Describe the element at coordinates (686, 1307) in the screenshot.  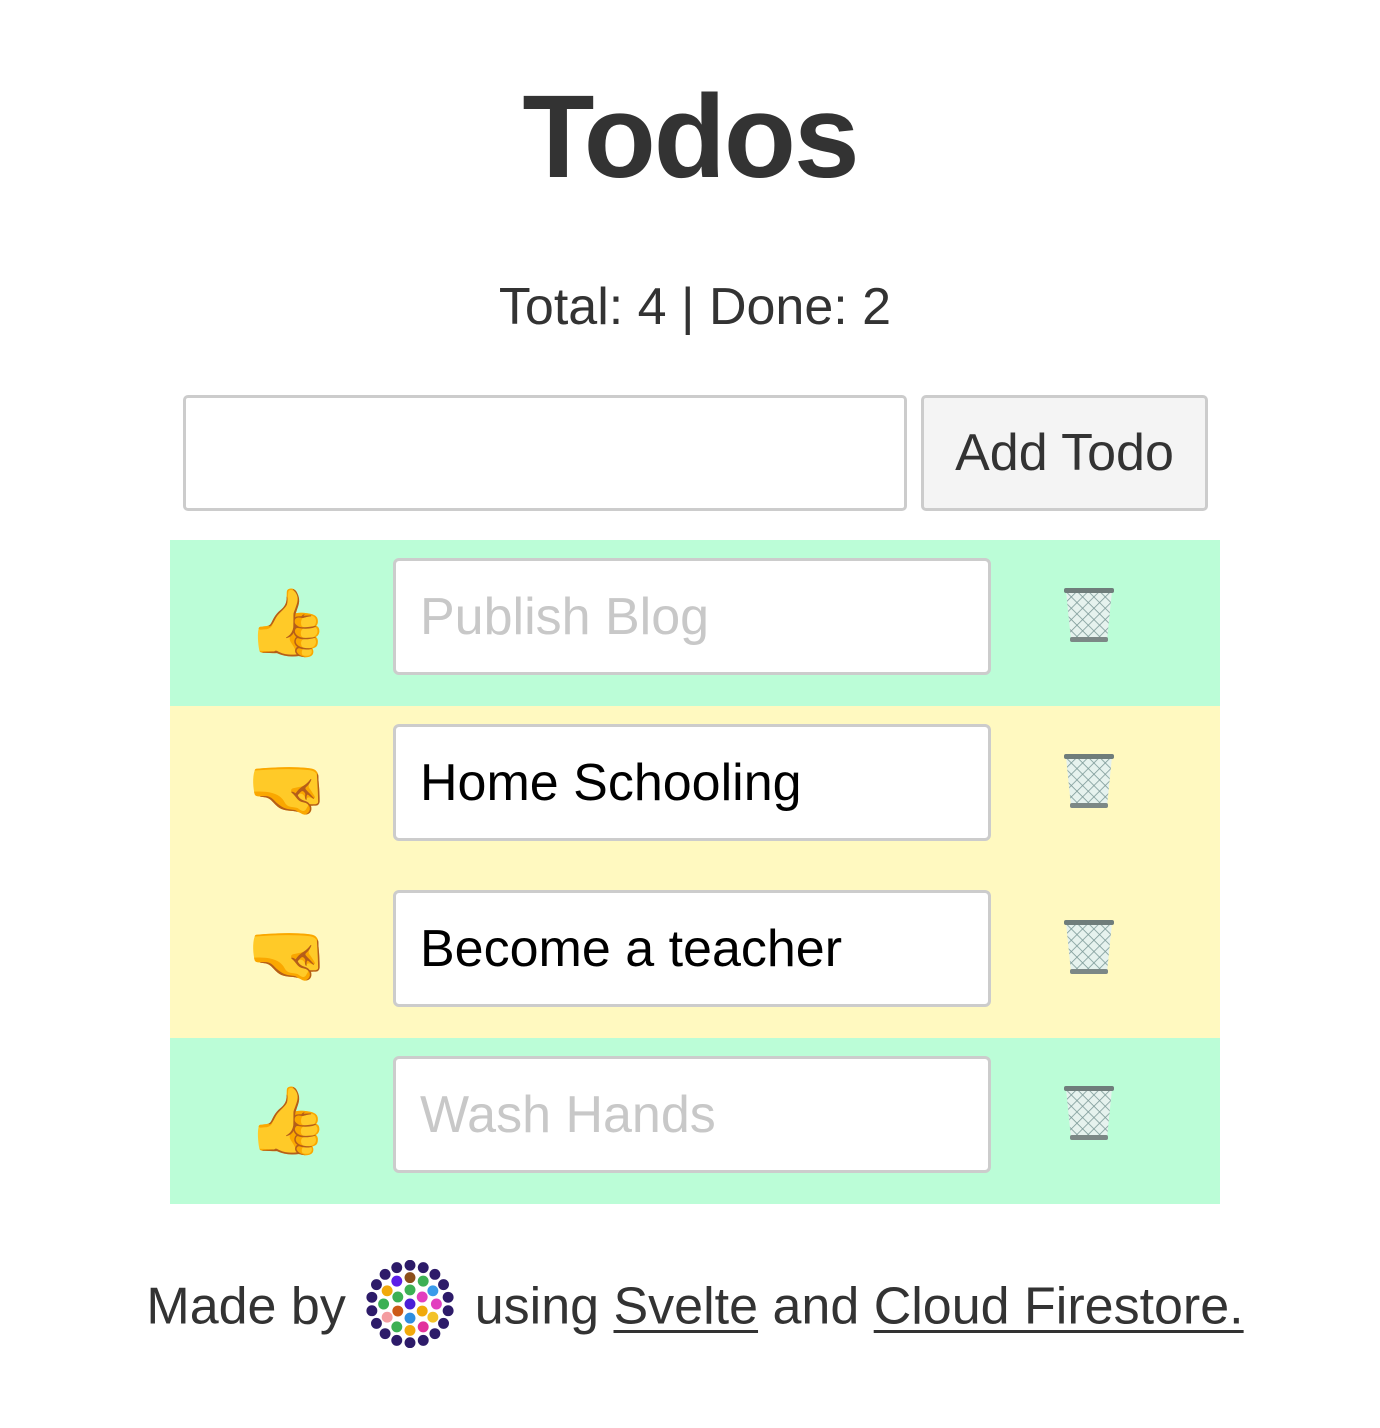
I see `svelte-link: Svelte` at that location.